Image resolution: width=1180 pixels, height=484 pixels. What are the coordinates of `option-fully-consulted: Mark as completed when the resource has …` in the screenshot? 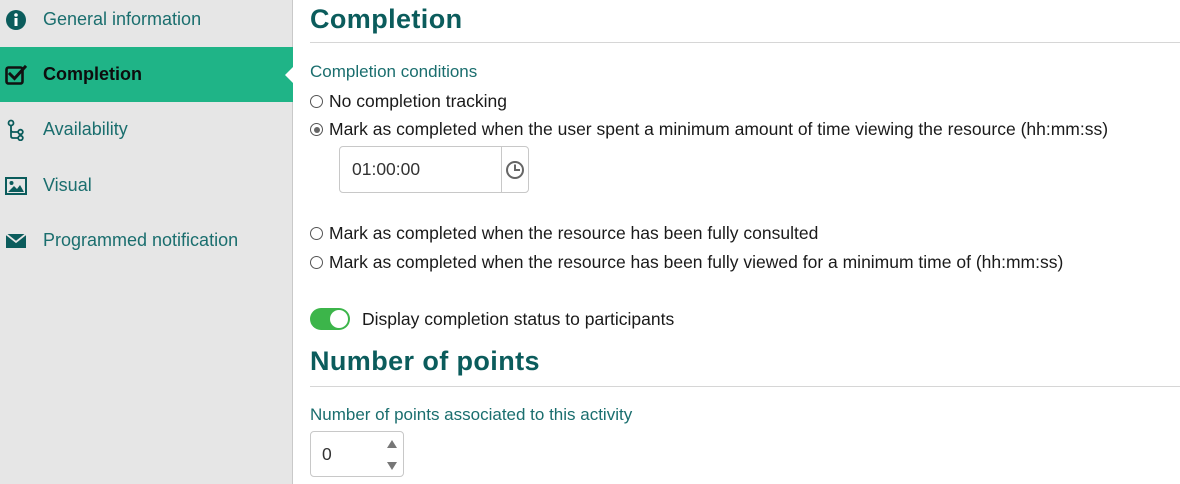 It's located at (564, 233).